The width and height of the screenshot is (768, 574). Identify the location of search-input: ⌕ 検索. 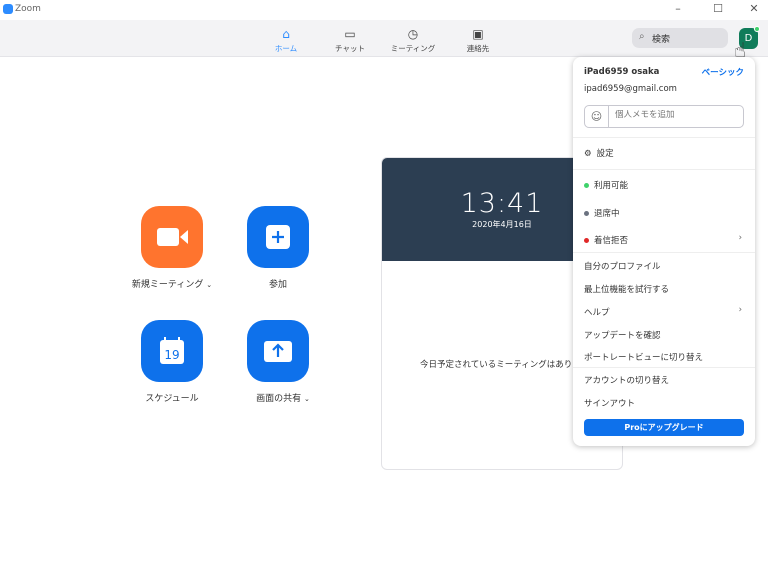
(680, 38).